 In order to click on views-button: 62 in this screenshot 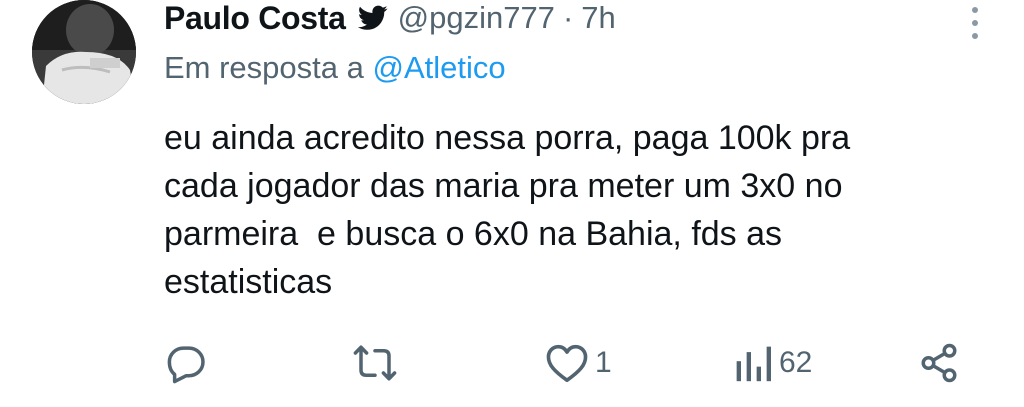, I will do `click(772, 363)`.